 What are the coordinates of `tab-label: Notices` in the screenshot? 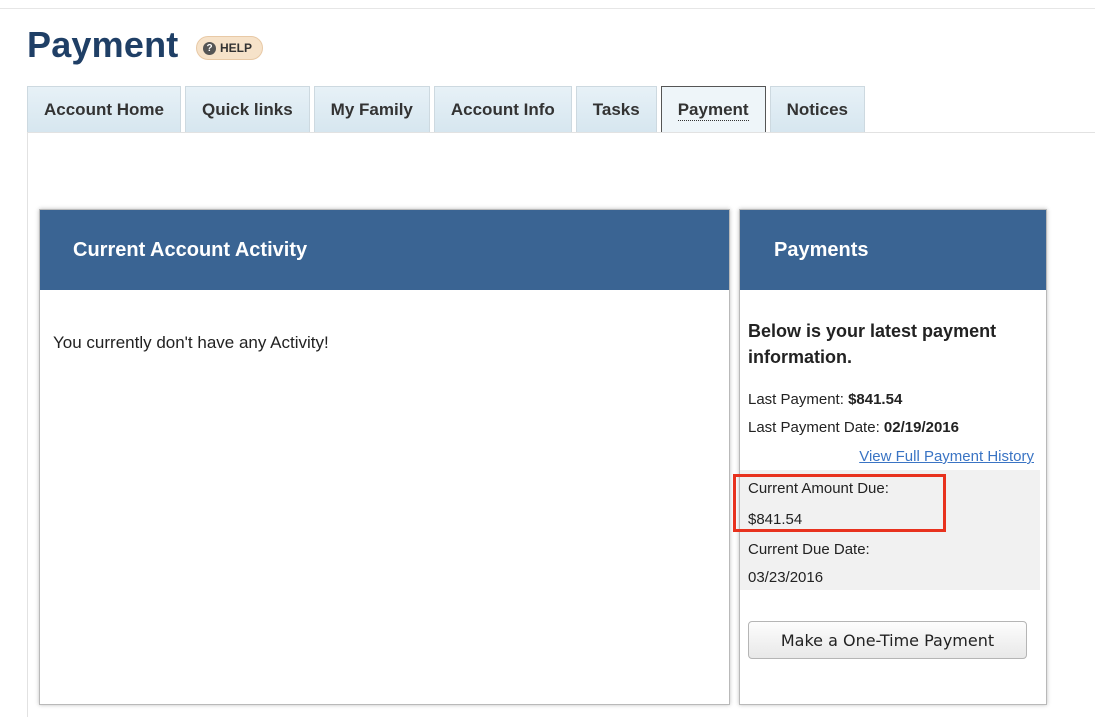 It's located at (817, 109).